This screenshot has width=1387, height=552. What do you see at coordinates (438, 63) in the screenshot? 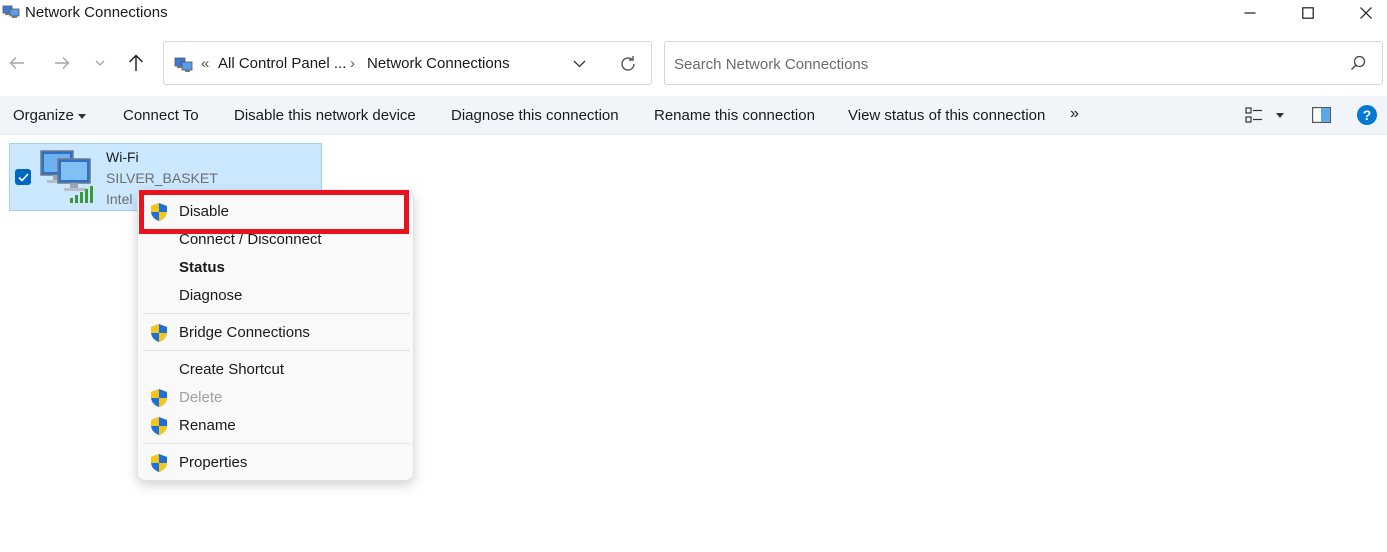
I see `breadcrumb-network-connections: Network Connections` at bounding box center [438, 63].